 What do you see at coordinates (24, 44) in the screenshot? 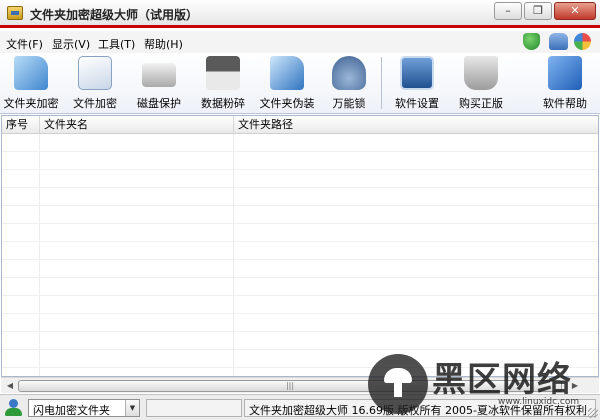
I see `menu-file: 文件(F)` at bounding box center [24, 44].